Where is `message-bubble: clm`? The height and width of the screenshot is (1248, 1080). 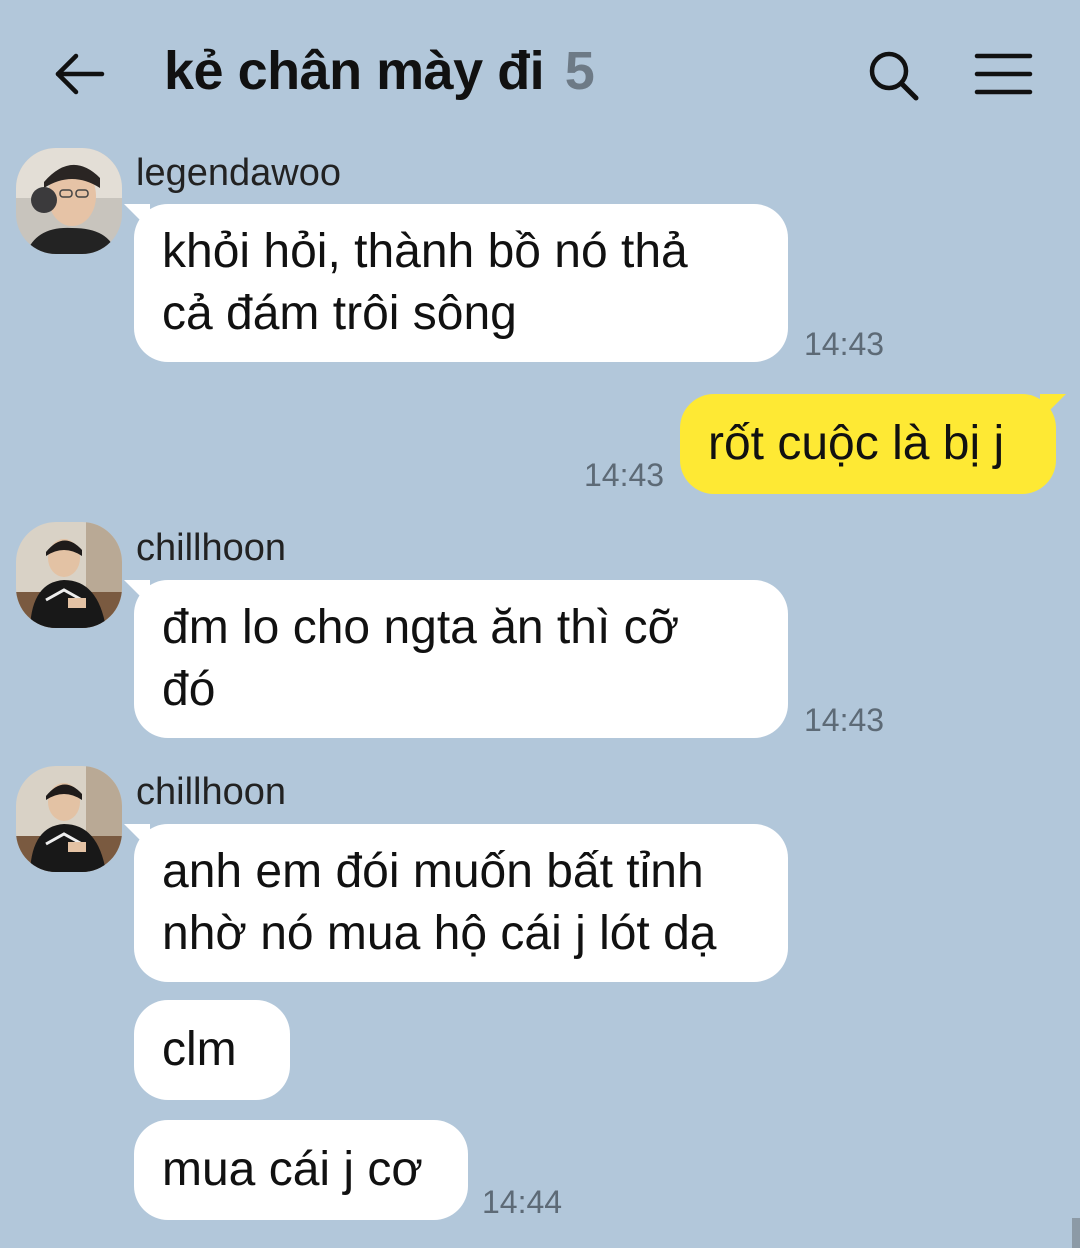
message-bubble: clm is located at coordinates (212, 1050).